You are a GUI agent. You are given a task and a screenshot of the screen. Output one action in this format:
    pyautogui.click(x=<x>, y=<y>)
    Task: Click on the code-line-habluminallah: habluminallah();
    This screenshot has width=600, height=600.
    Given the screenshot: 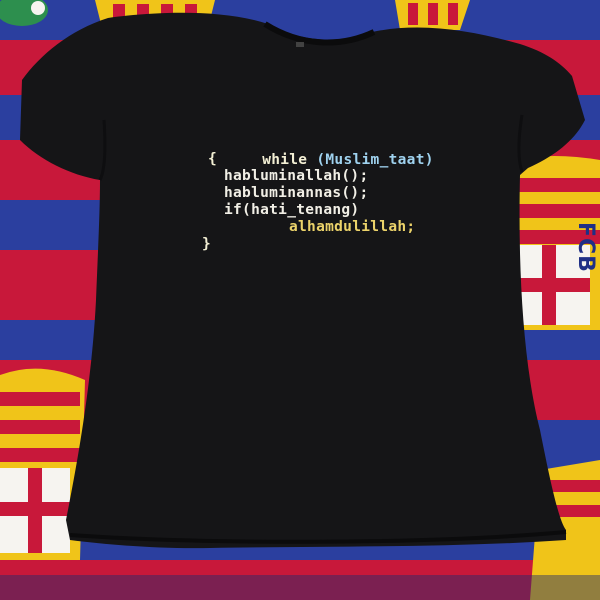 What is the action you would take?
    pyautogui.click(x=296, y=176)
    